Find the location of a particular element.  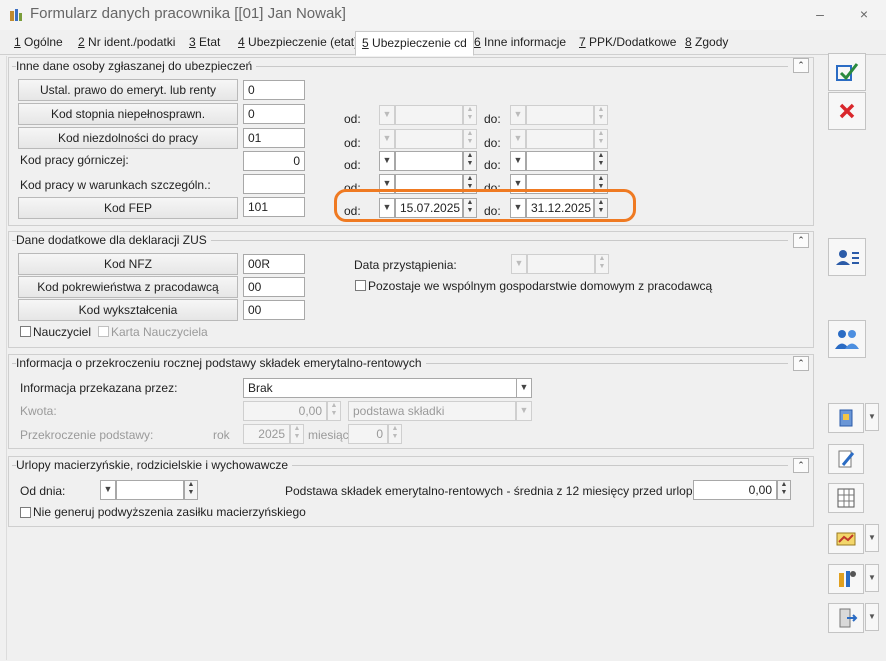

kod-wyksztalcenia-button: Kod wykształcenia is located at coordinates (128, 310).